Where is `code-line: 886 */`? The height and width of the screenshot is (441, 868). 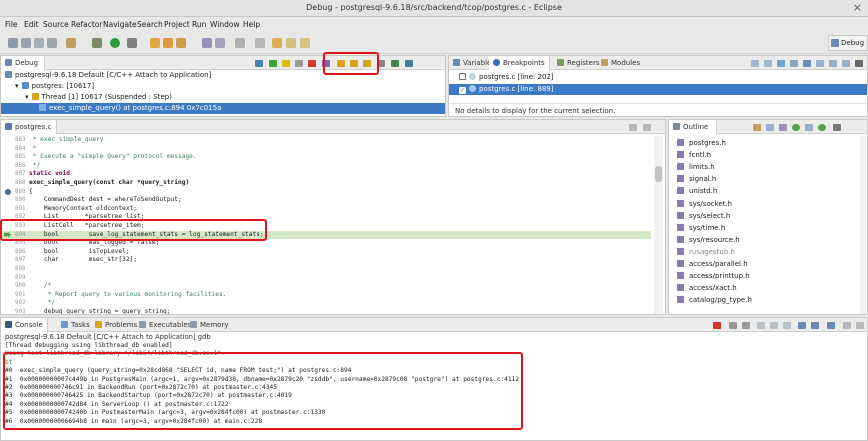 code-line: 886 */ is located at coordinates (326, 166).